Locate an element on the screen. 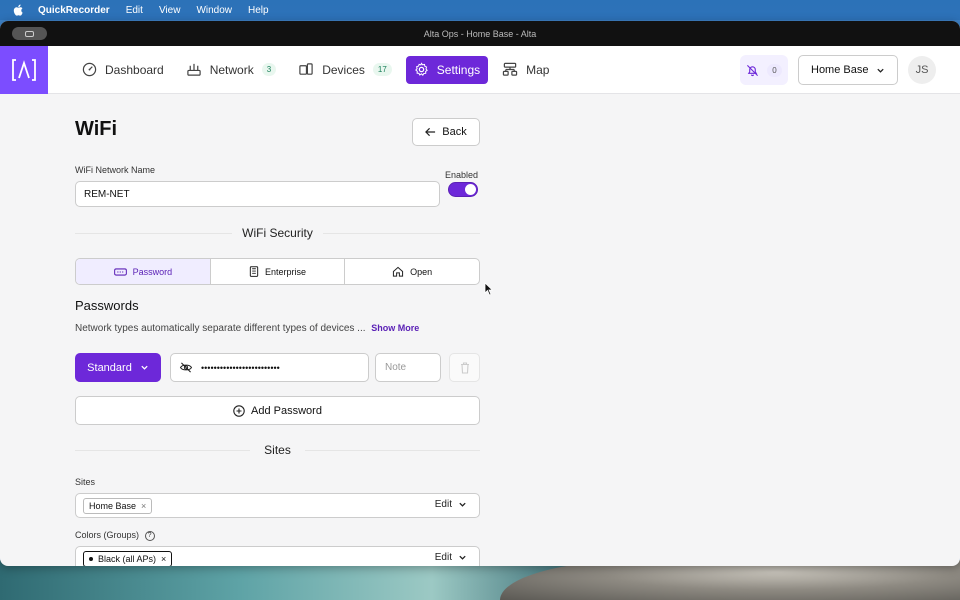  menu-help: Help is located at coordinates (258, 10).